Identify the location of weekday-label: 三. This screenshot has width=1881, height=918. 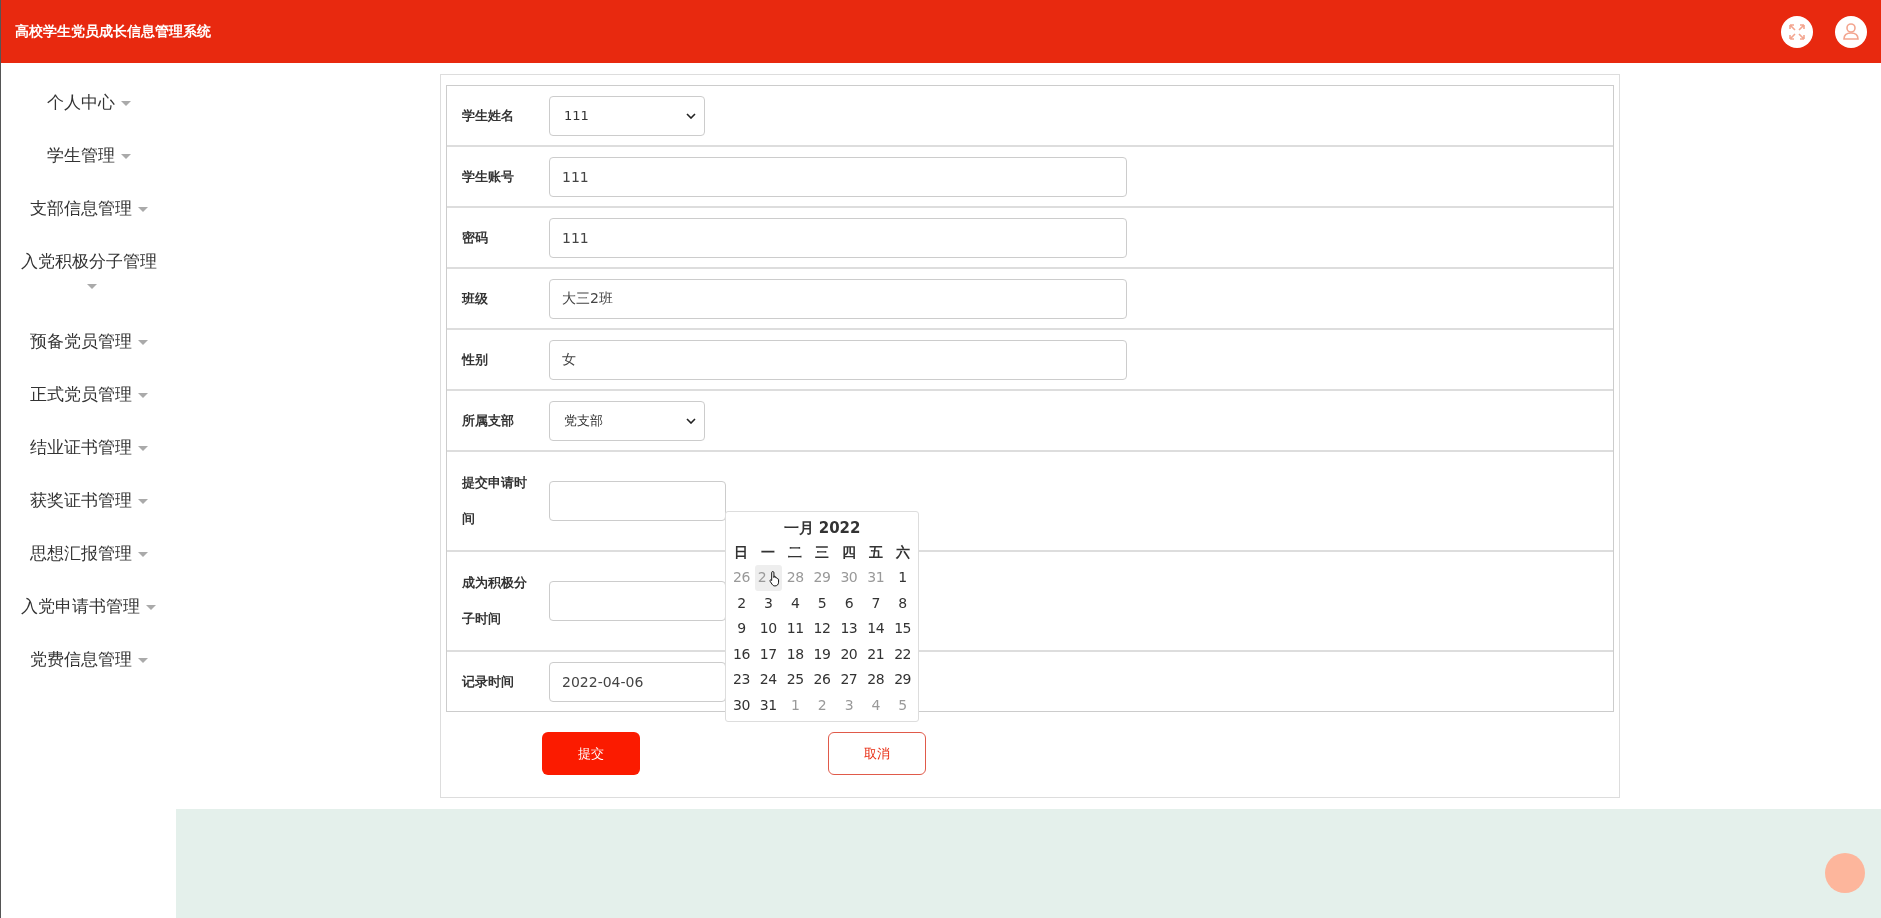
(822, 552).